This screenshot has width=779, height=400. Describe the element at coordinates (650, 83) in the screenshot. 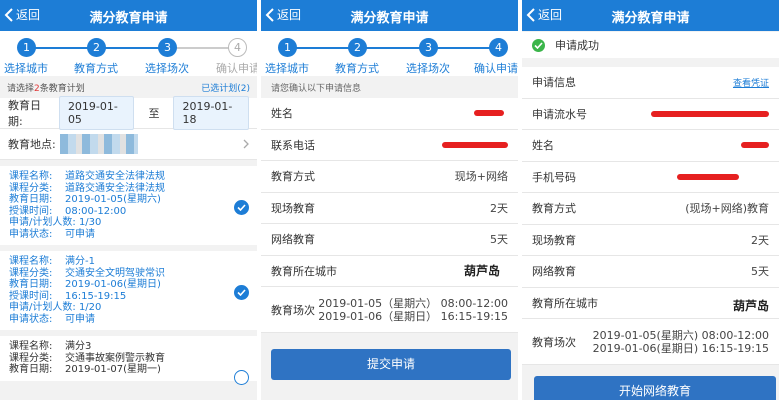

I see `info-header-row: 申请信息 查看凭证` at that location.